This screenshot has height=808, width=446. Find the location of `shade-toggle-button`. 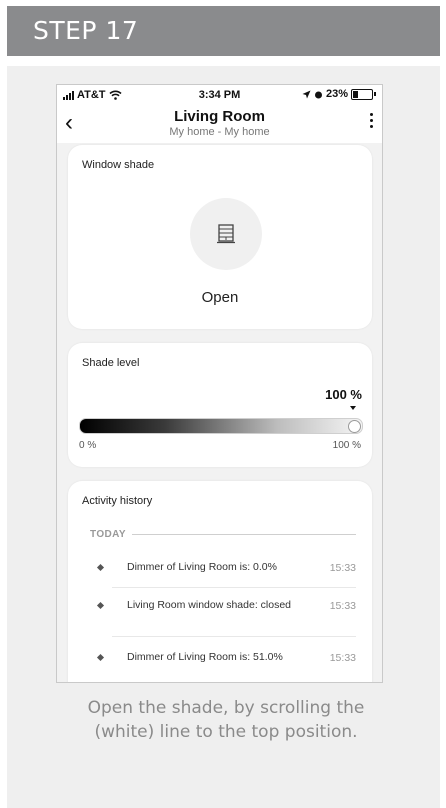

shade-toggle-button is located at coordinates (226, 234).